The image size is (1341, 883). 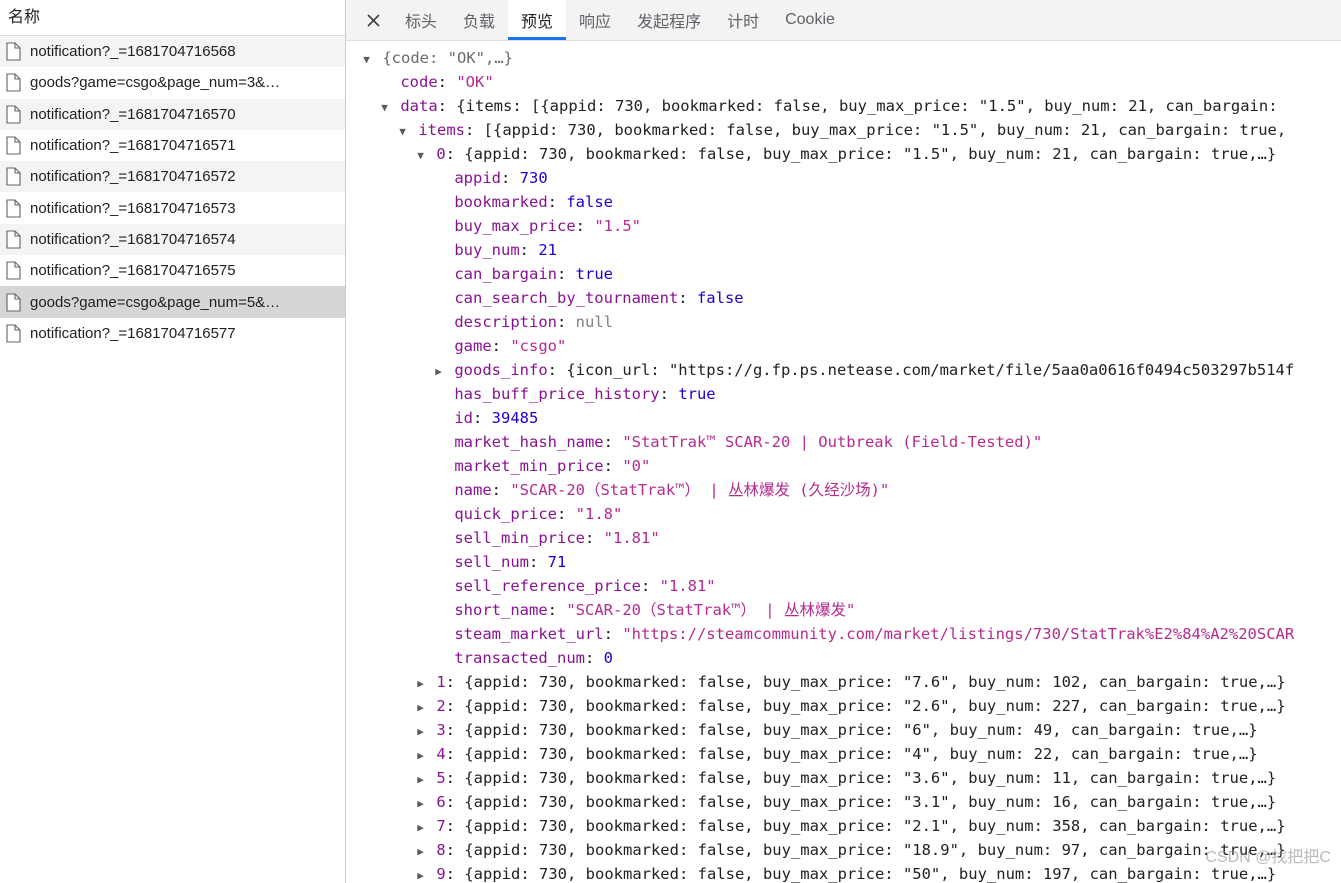 What do you see at coordinates (850, 610) in the screenshot?
I see `json-row-field-short_name: short_name: "SCAR-20（StatTrak™） | 丛林爆发"` at bounding box center [850, 610].